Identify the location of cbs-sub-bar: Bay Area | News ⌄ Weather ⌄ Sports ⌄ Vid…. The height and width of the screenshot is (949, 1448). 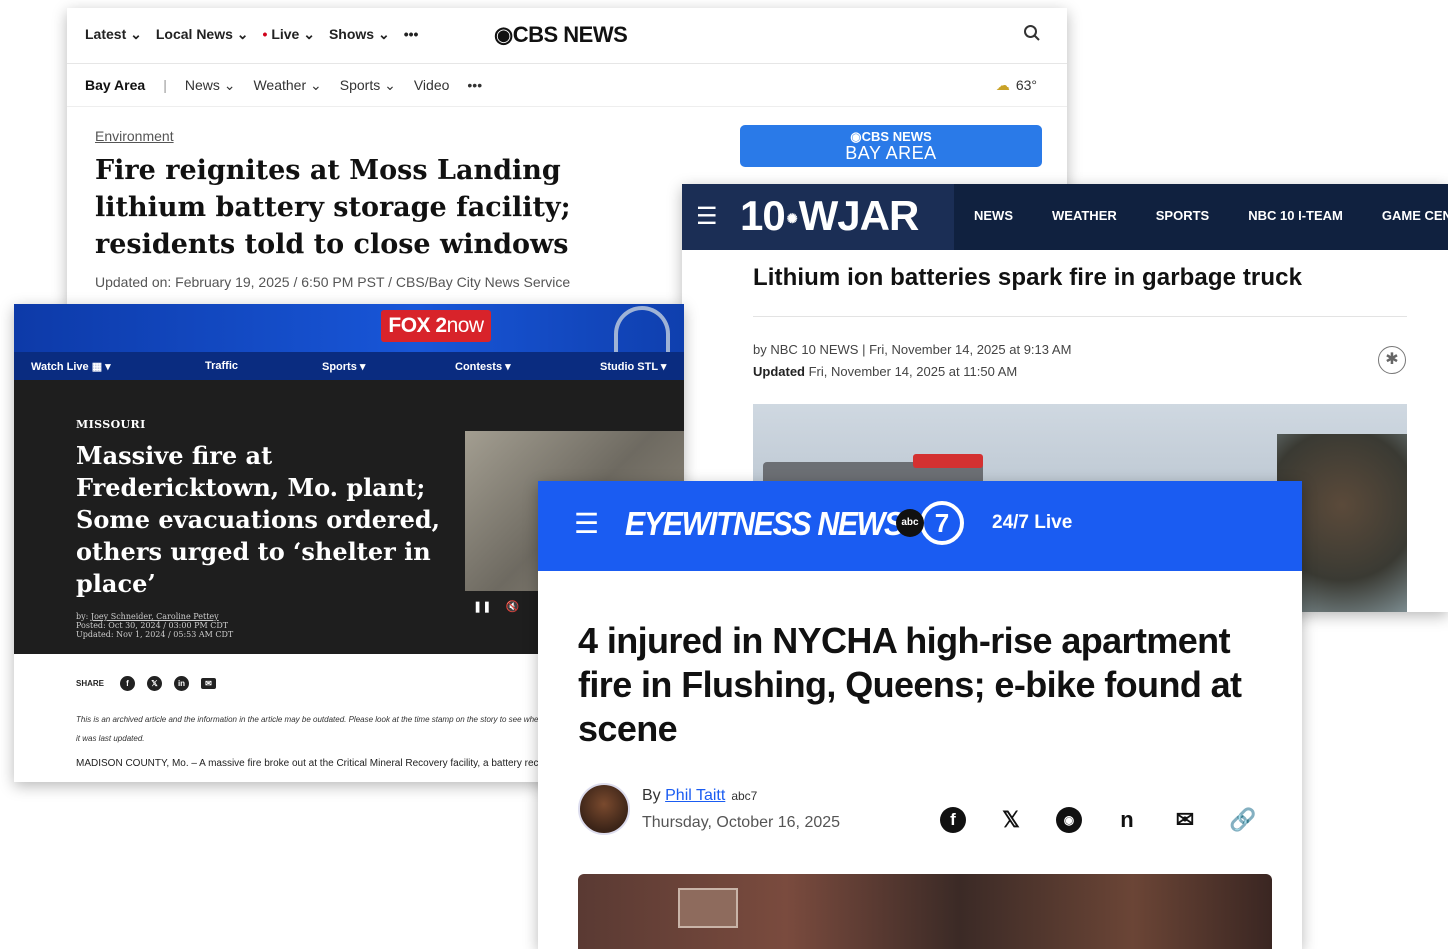
(567, 86).